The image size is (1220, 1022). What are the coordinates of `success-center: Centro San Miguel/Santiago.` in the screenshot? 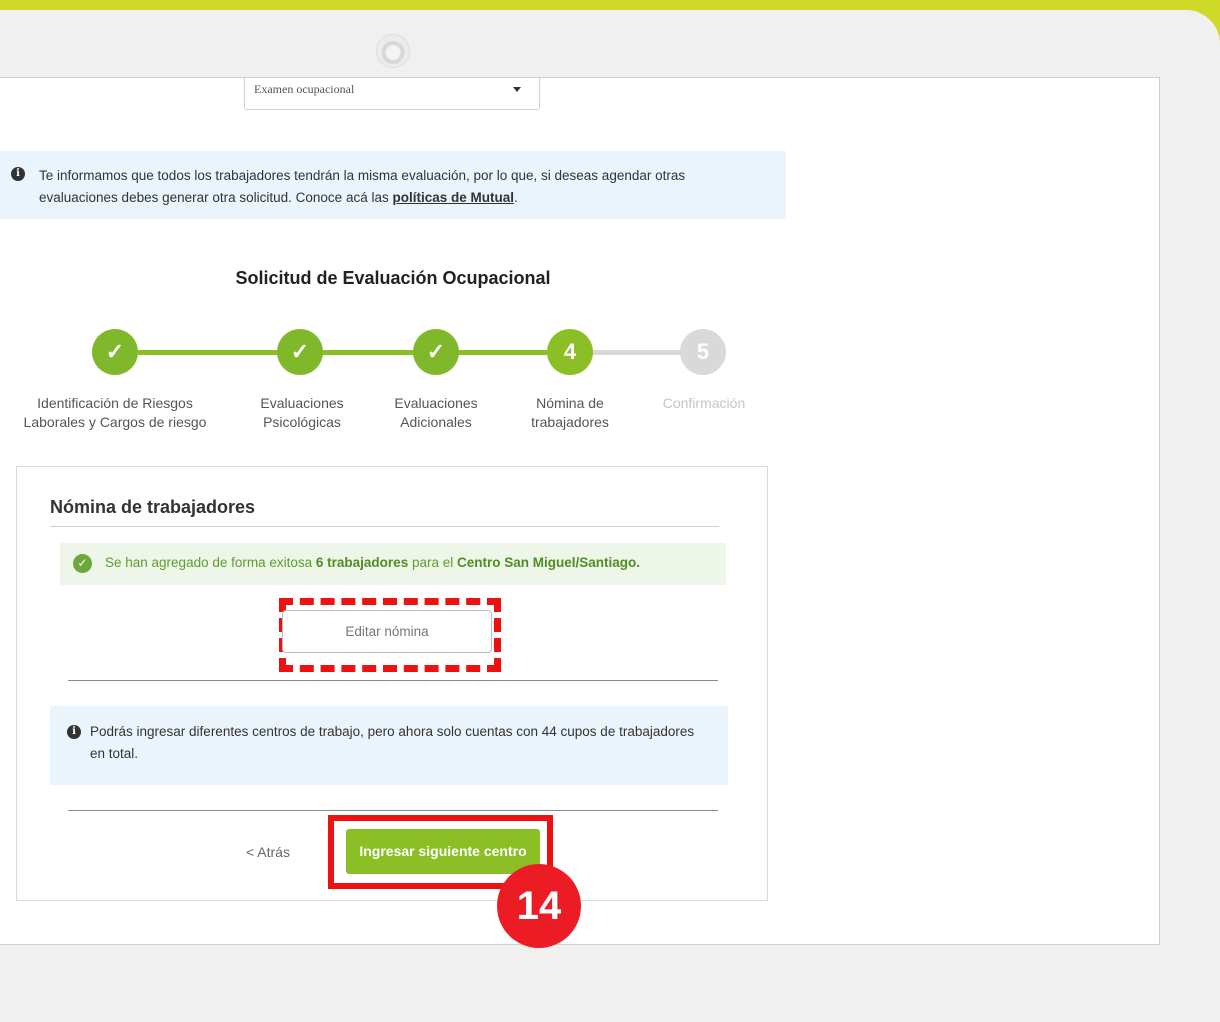 It's located at (548, 562).